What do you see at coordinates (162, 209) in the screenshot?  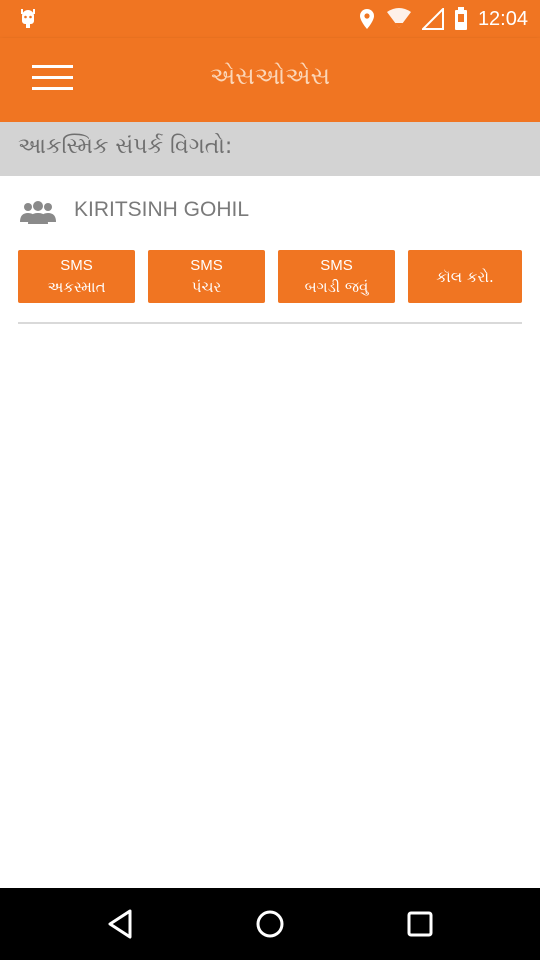 I see `contact-name: KIRITSINH GOHIL` at bounding box center [162, 209].